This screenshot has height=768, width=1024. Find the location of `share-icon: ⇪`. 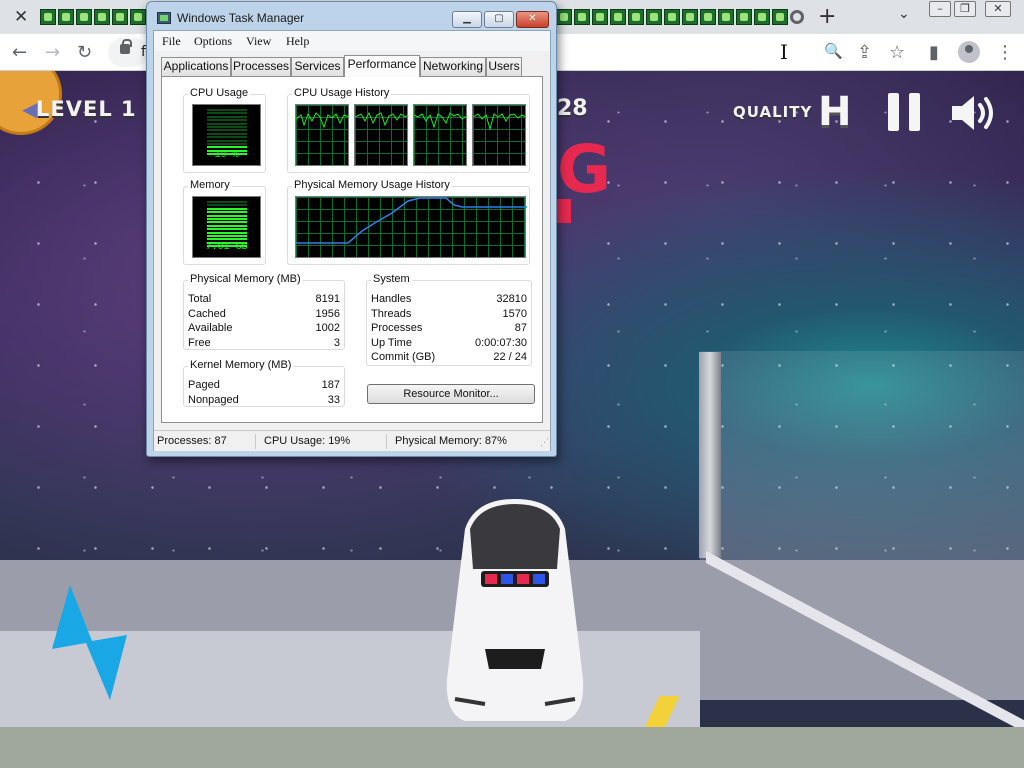

share-icon: ⇪ is located at coordinates (864, 52).